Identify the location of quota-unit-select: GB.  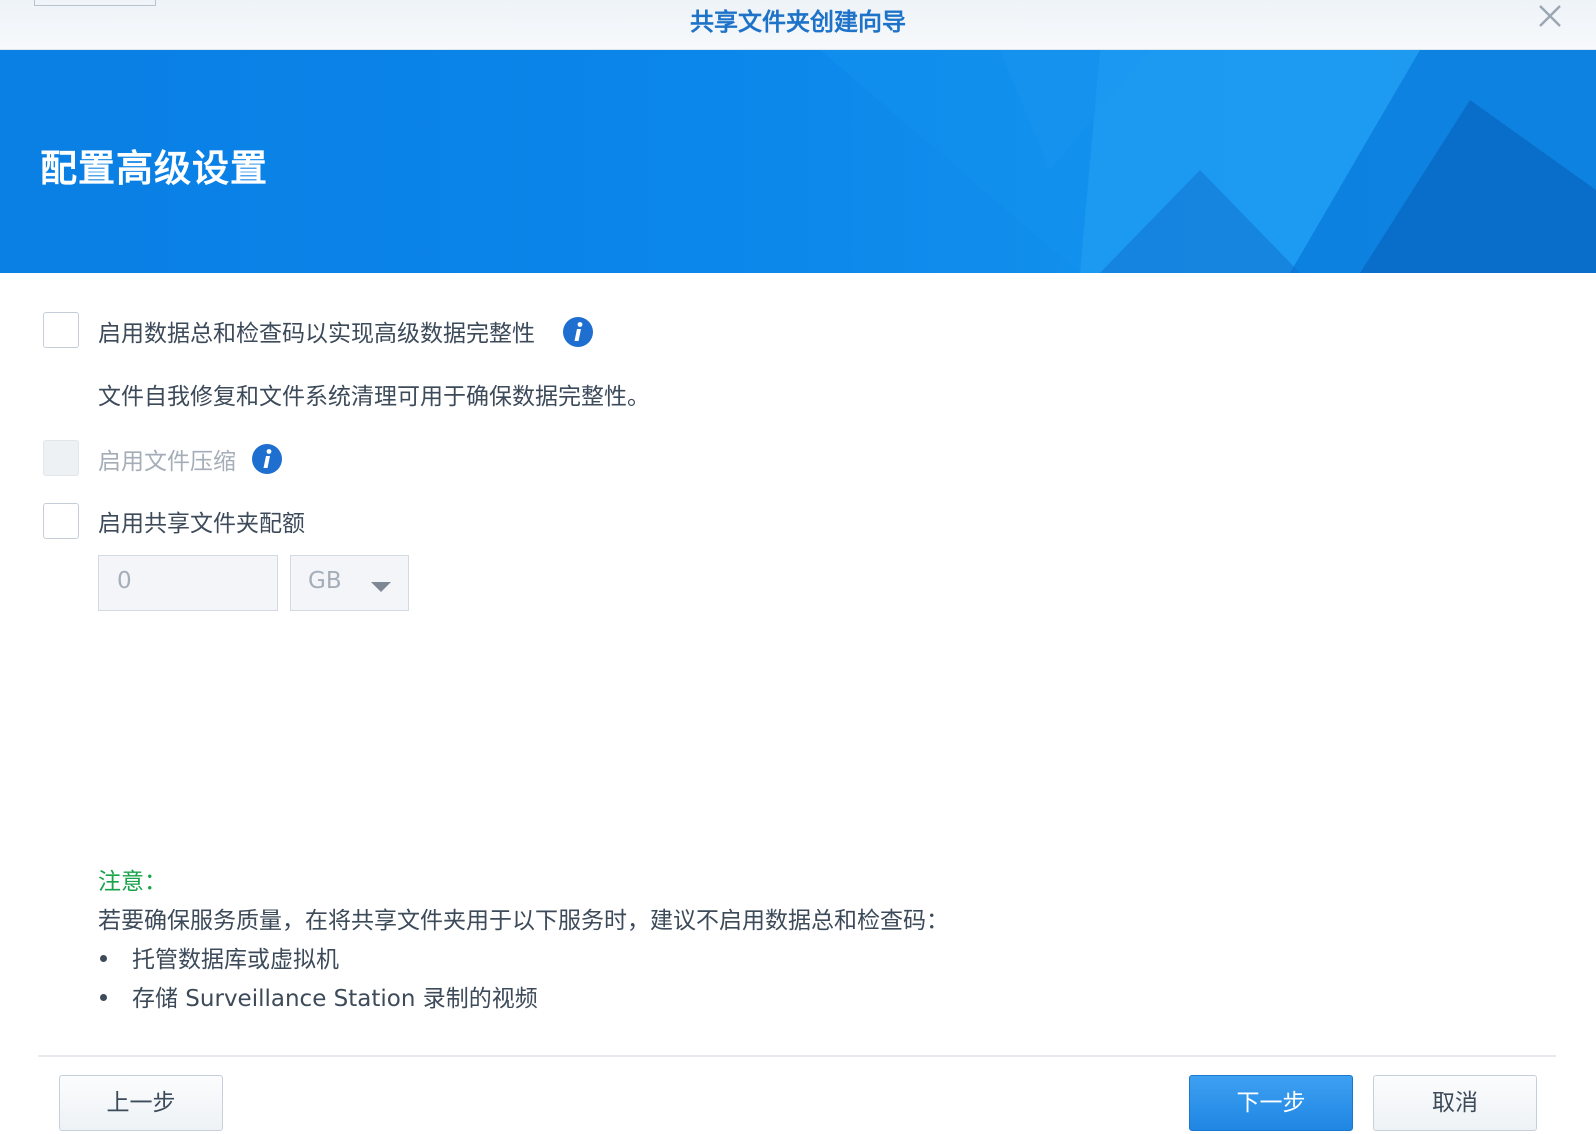
(349, 583).